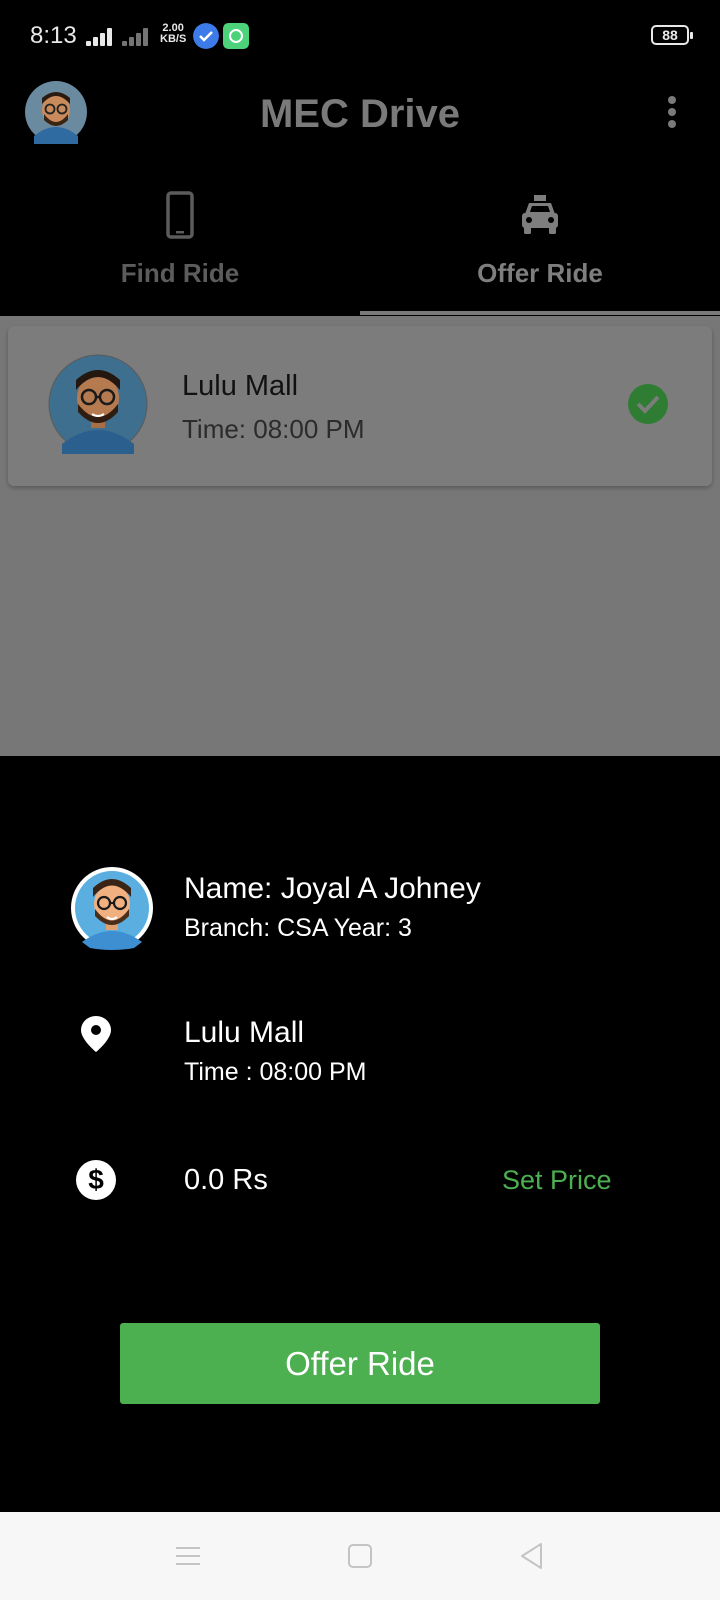 The height and width of the screenshot is (1600, 720). What do you see at coordinates (53, 35) in the screenshot?
I see `status-time: 8:13` at bounding box center [53, 35].